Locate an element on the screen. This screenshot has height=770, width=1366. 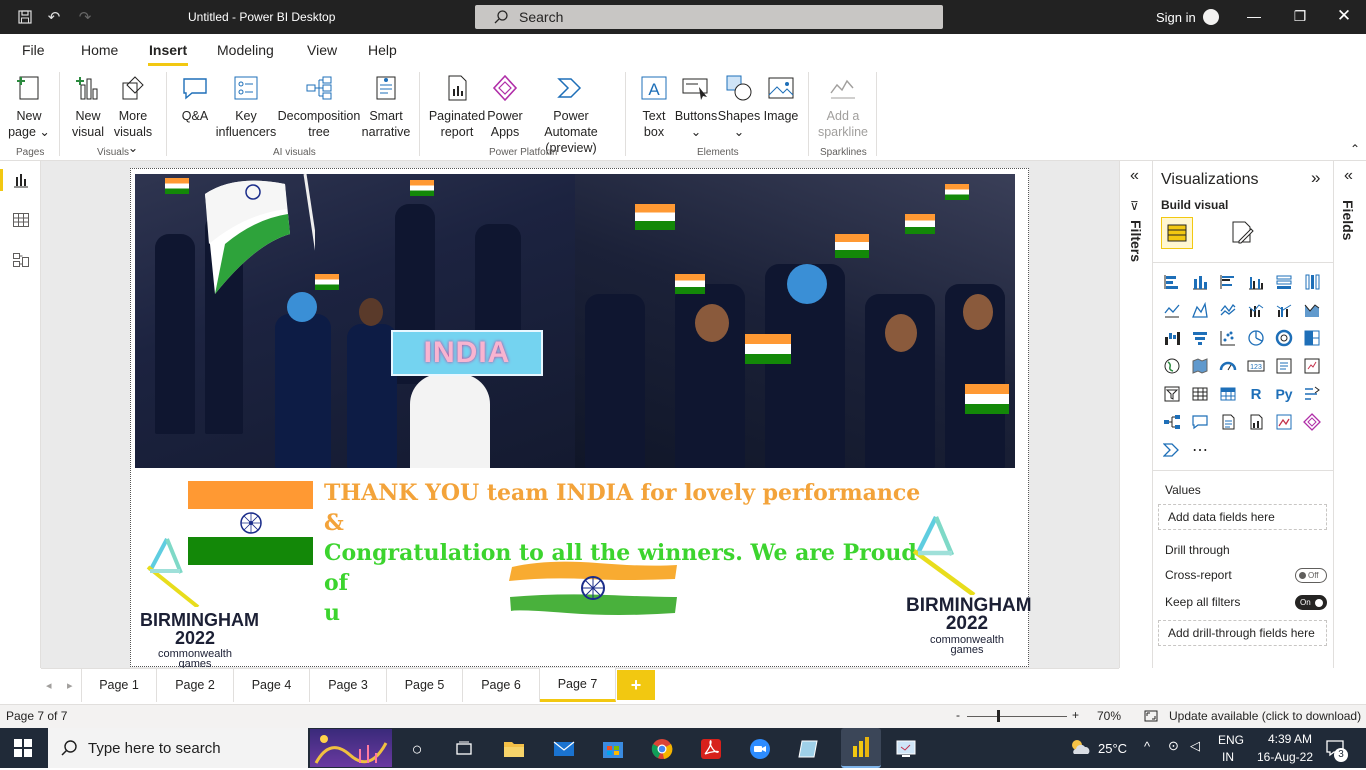
image-button: Image is located at coordinates (781, 98).